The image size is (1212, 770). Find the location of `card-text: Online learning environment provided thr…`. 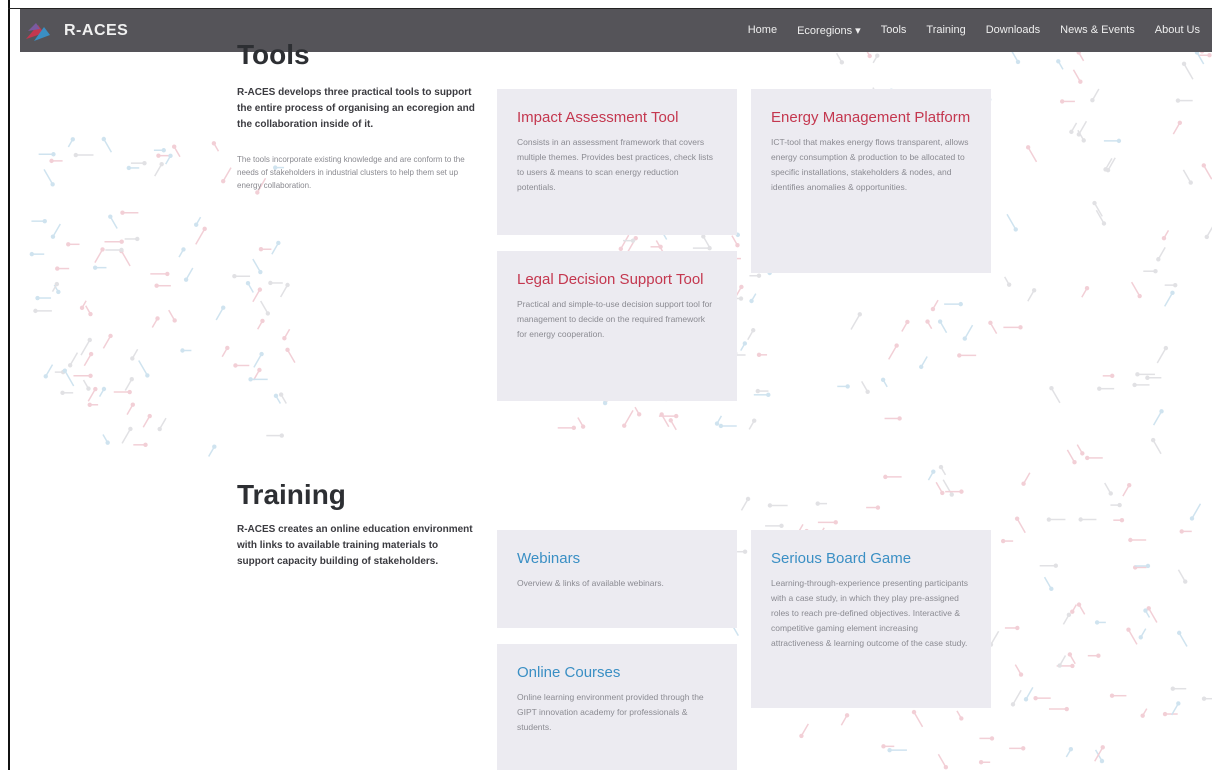

card-text: Online learning environment provided thr… is located at coordinates (610, 712).